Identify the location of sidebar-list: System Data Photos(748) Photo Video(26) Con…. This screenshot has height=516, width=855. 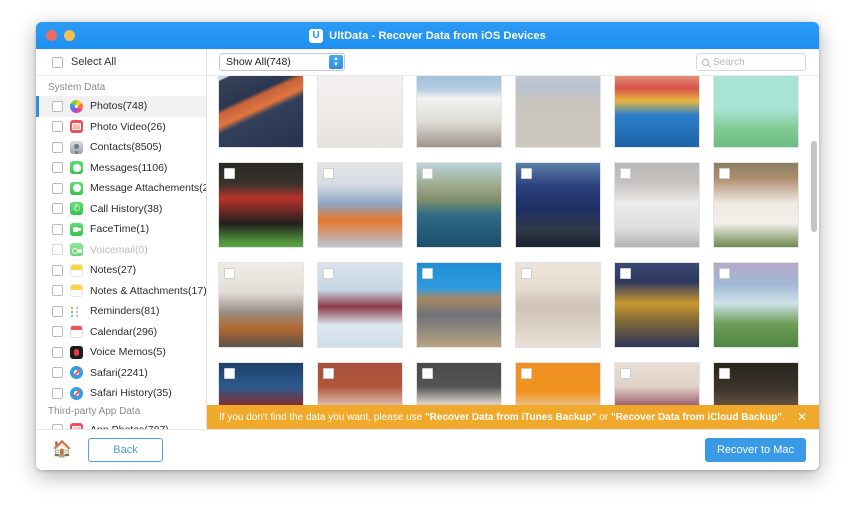
(121, 252).